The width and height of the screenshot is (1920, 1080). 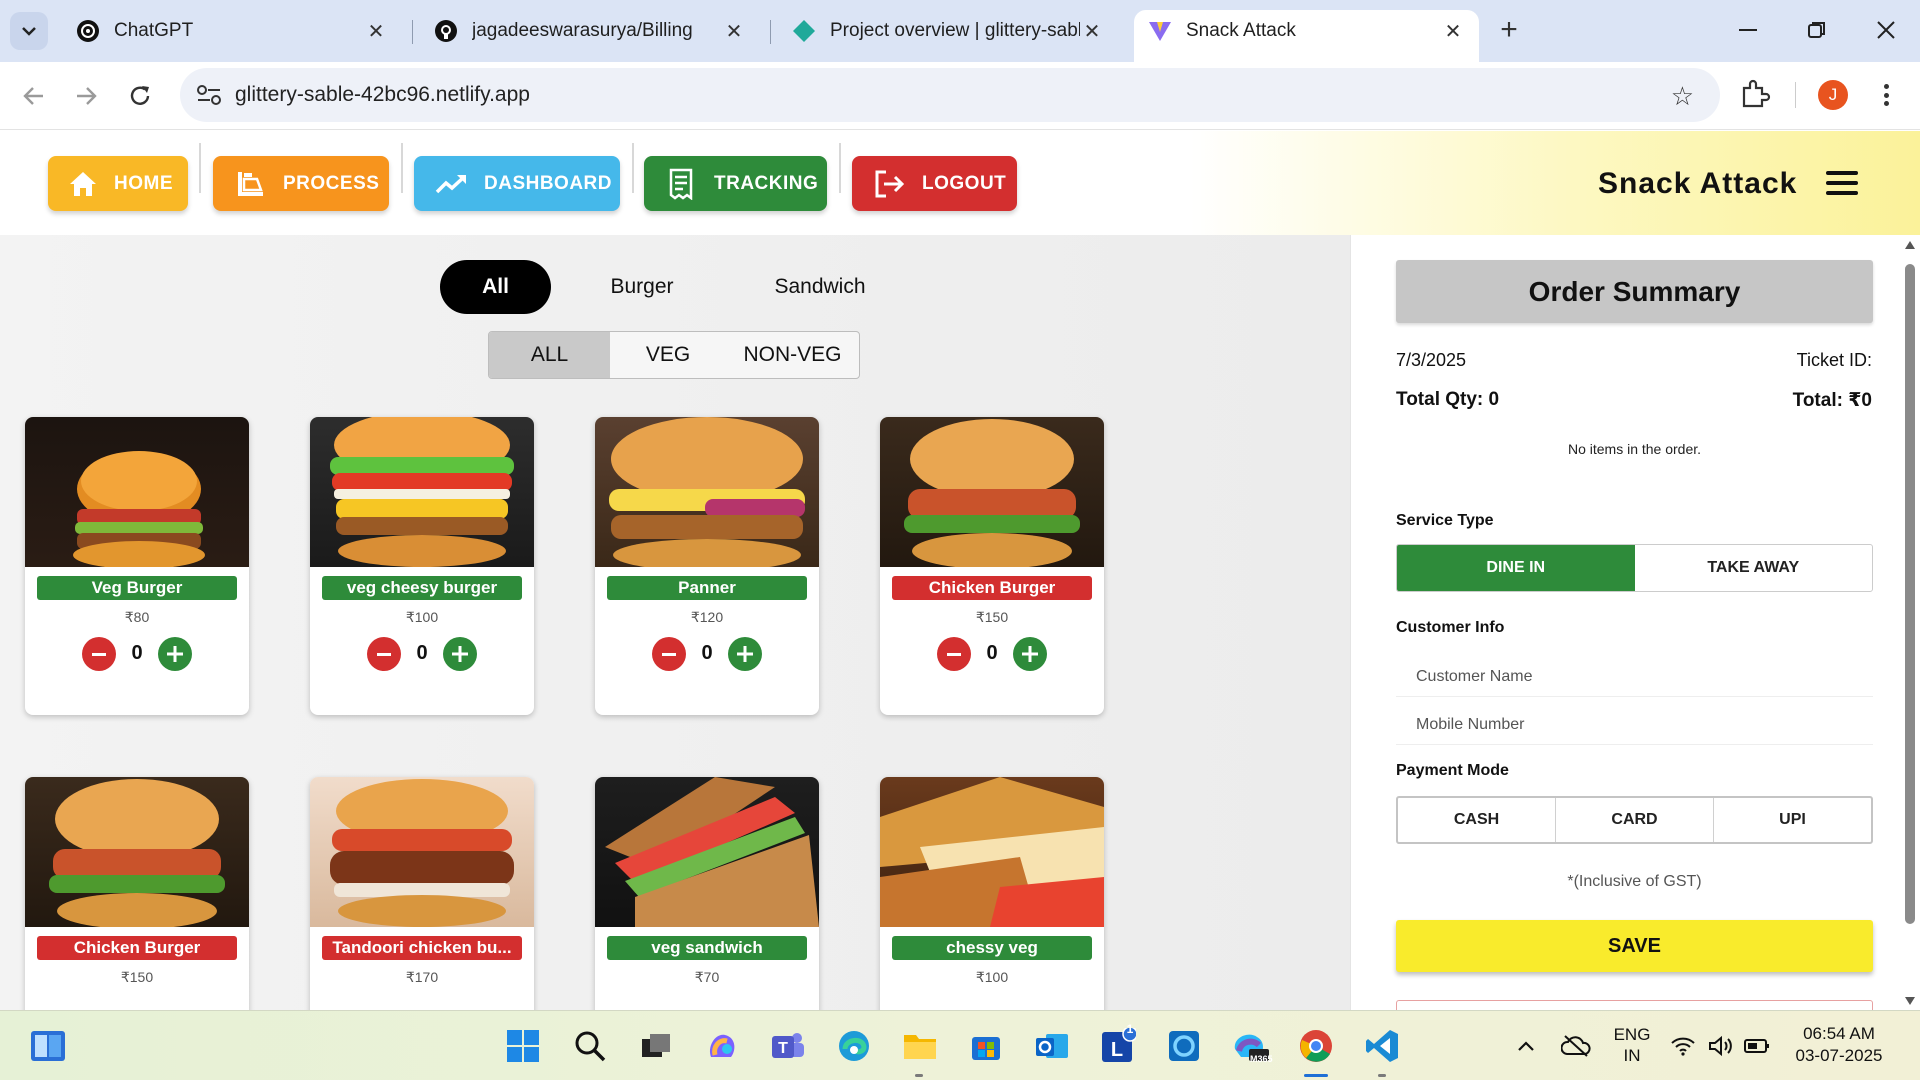 I want to click on nav-process-button: PROCESS, so click(x=301, y=183).